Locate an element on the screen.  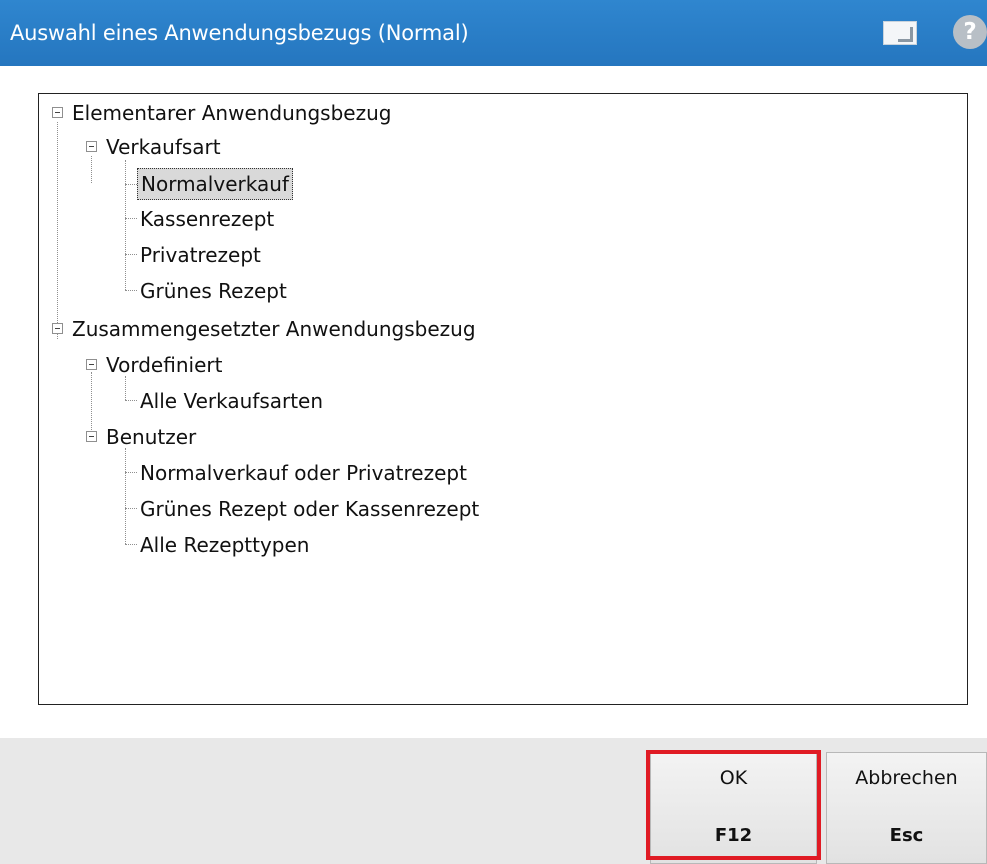
tree-node-label: Grünes Rezept oder Kassenrezept is located at coordinates (310, 509).